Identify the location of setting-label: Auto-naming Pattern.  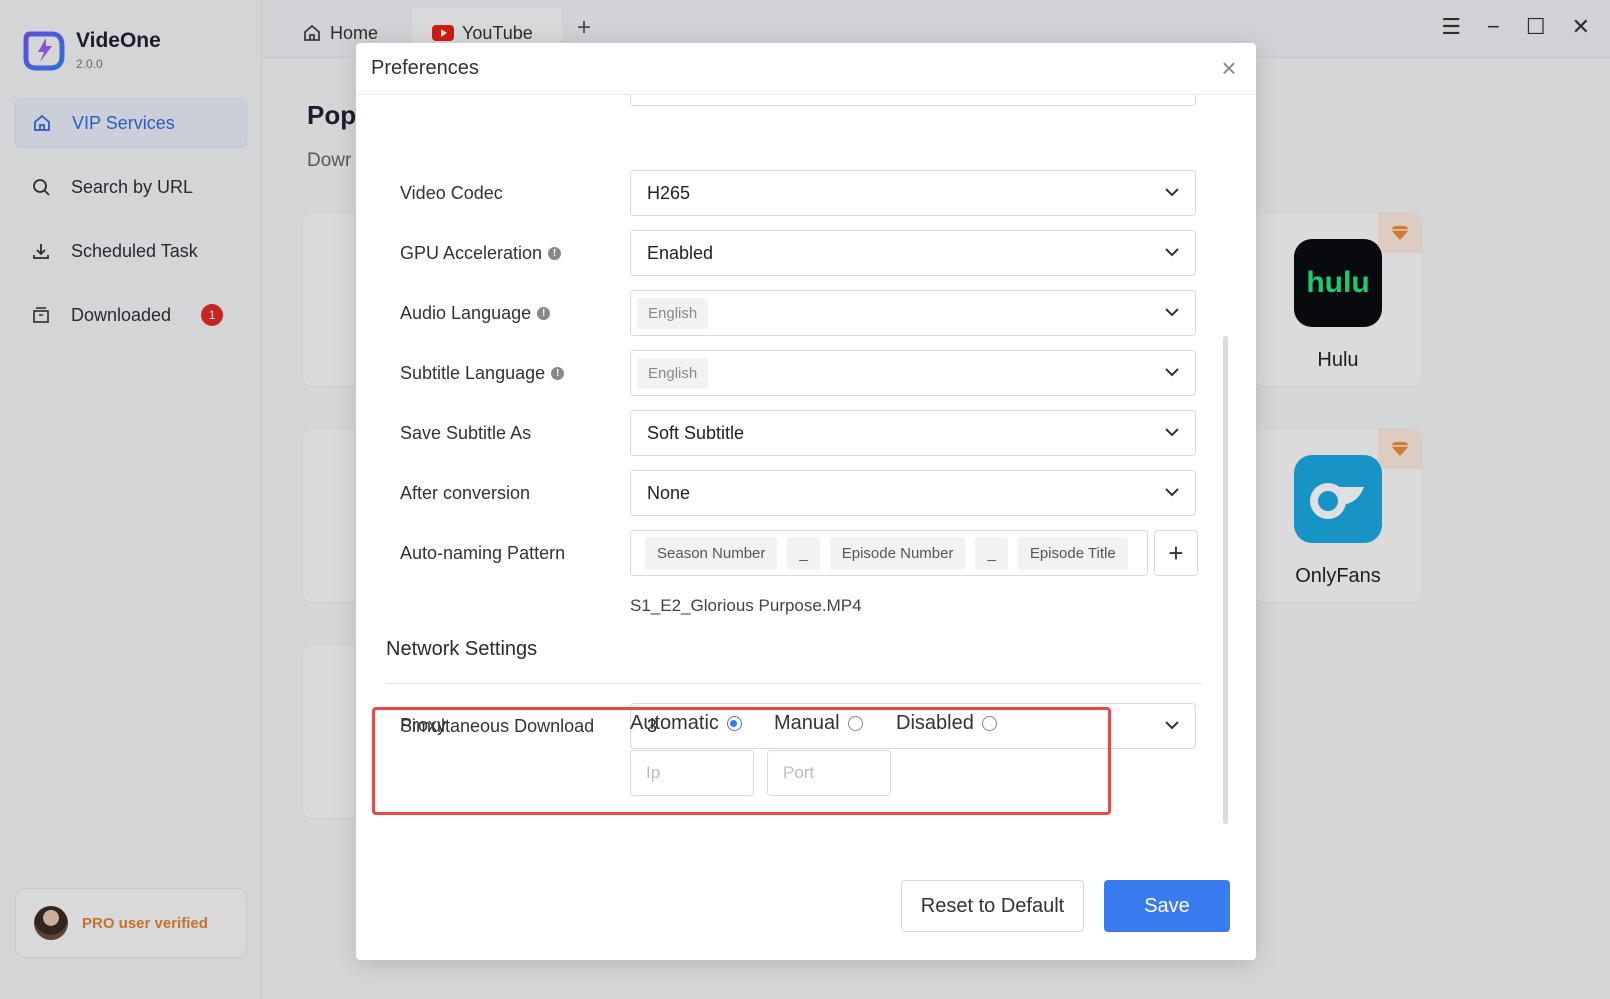
(483, 552).